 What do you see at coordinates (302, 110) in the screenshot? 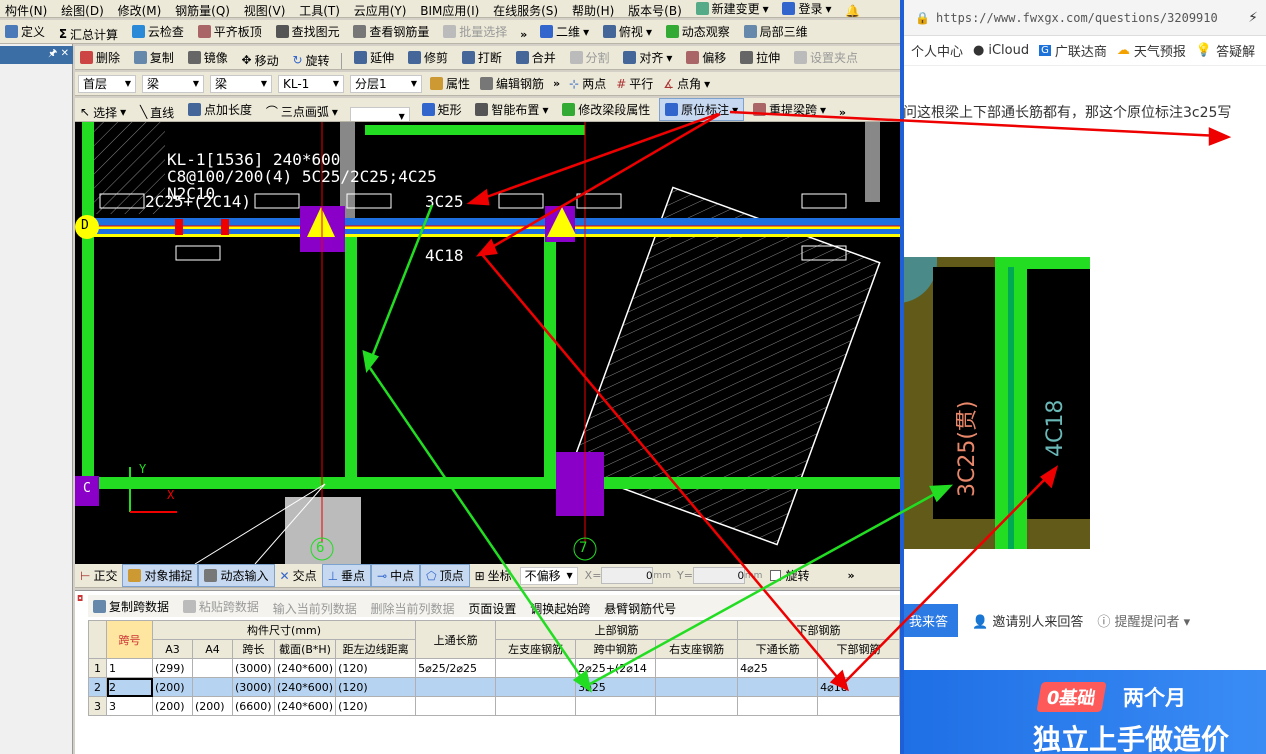
I see `three-point-arc-dropdown: ⌒ 三点画弧 ▾` at bounding box center [302, 110].